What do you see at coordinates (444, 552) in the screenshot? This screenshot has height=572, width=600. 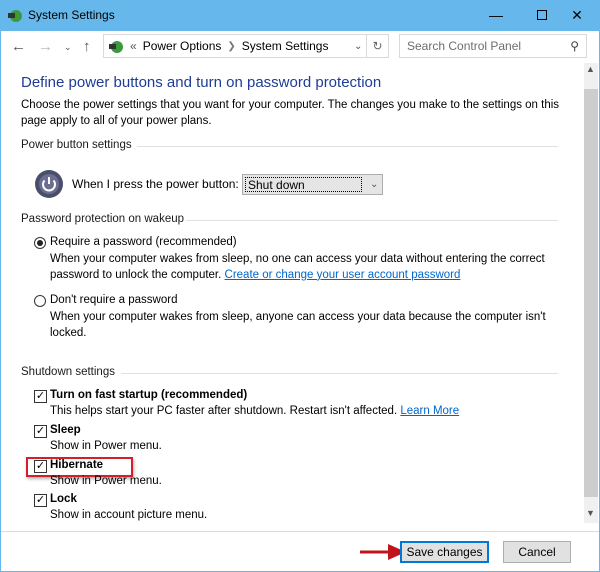 I see `save-changes-button: Save changes` at bounding box center [444, 552].